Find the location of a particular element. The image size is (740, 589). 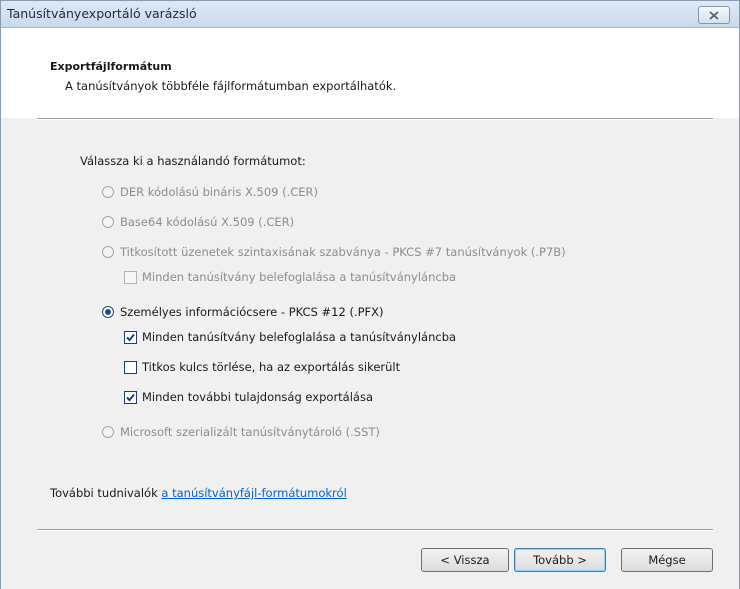

cancel-button: Mégse is located at coordinates (667, 560).